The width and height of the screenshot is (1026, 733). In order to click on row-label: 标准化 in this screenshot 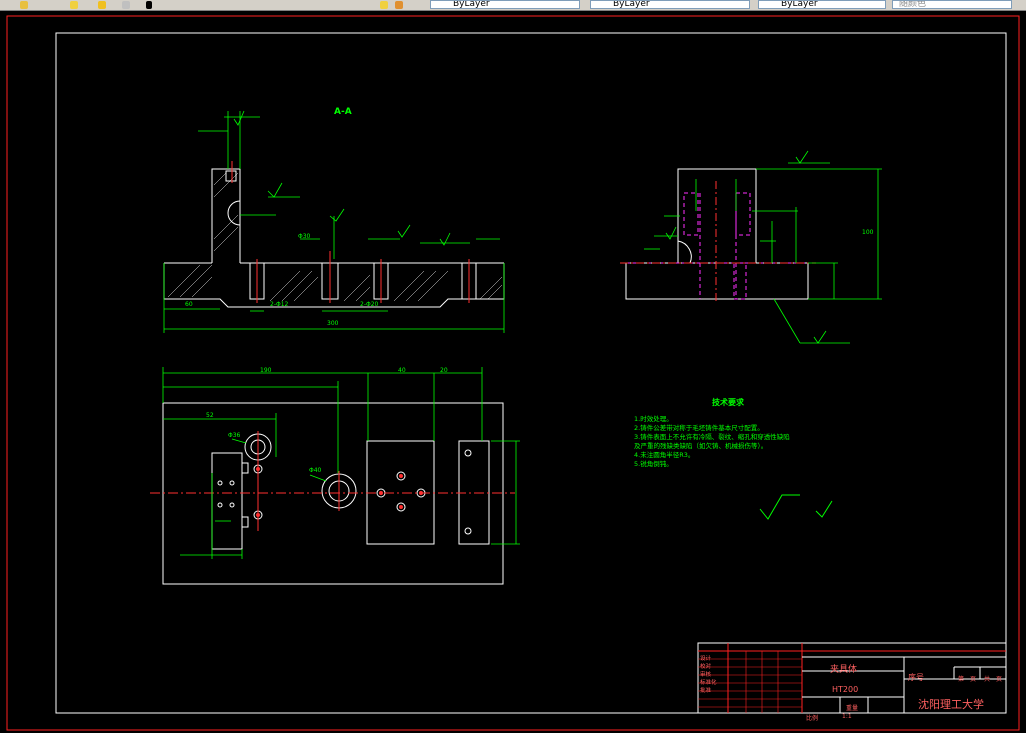, I will do `click(708, 683)`.